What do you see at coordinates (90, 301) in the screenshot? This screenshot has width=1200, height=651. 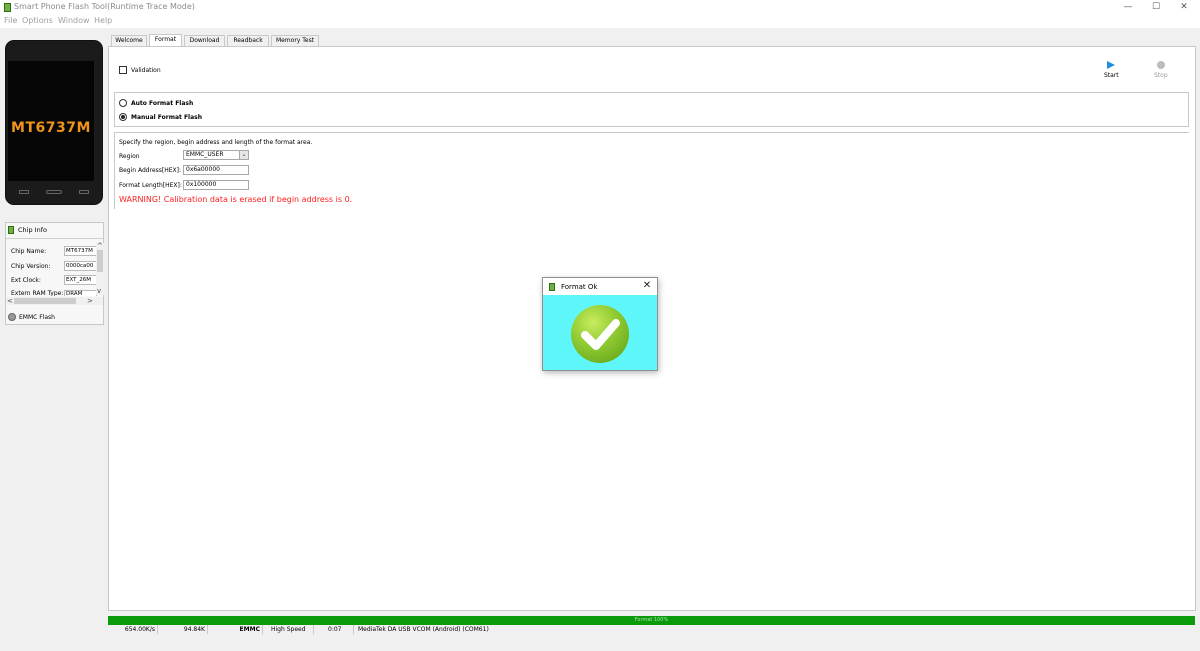 I see `scroll-right-icon: >` at bounding box center [90, 301].